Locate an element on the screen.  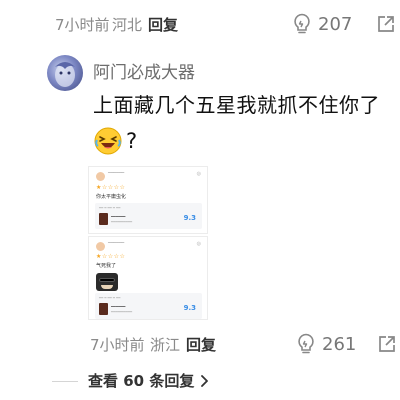
sunglasses-sticker is located at coordinates (107, 282).